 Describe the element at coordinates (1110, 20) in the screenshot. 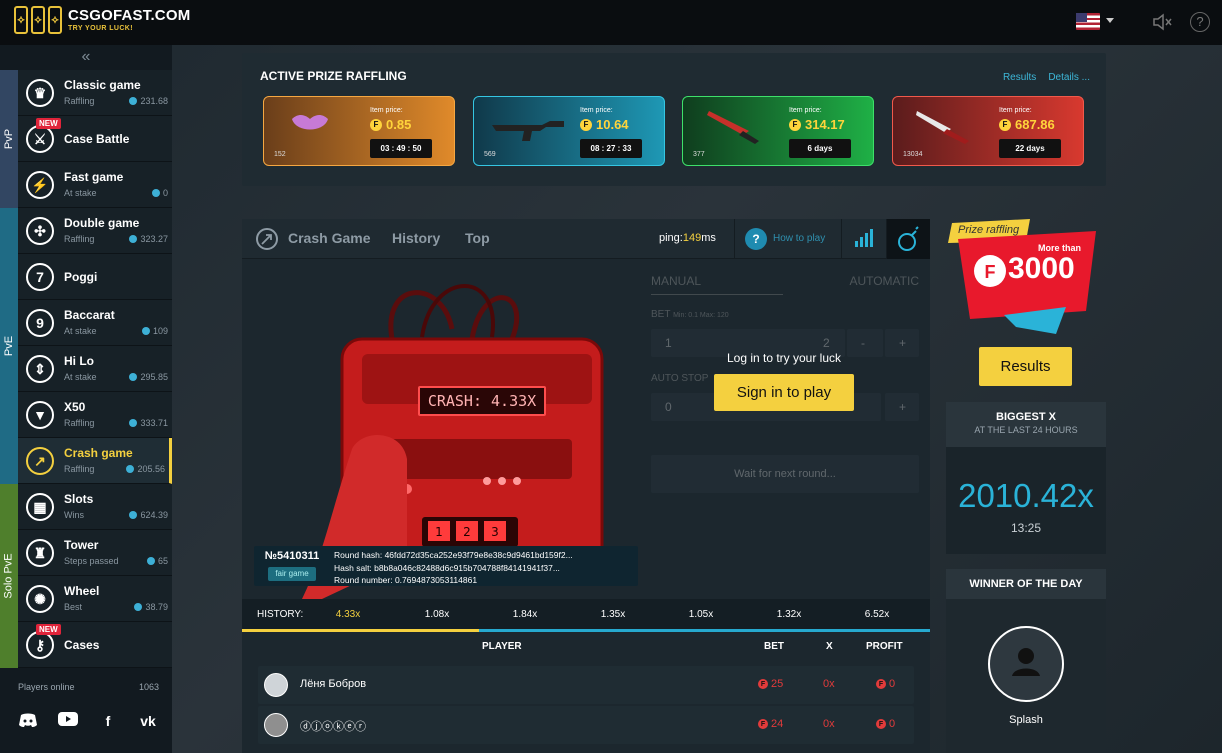

I see `chevron-down-icon` at that location.